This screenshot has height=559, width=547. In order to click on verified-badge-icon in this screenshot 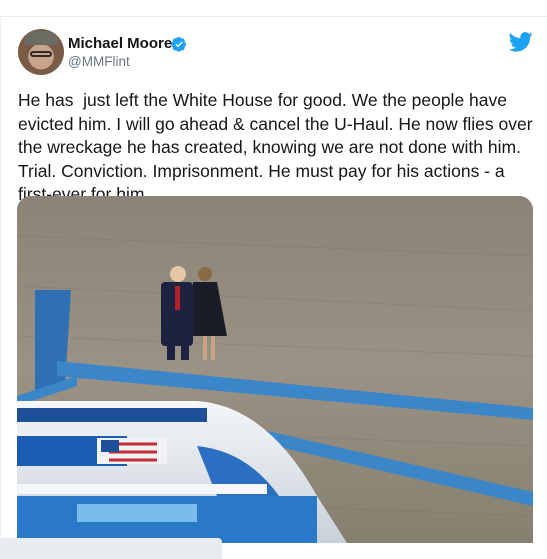, I will do `click(178, 44)`.